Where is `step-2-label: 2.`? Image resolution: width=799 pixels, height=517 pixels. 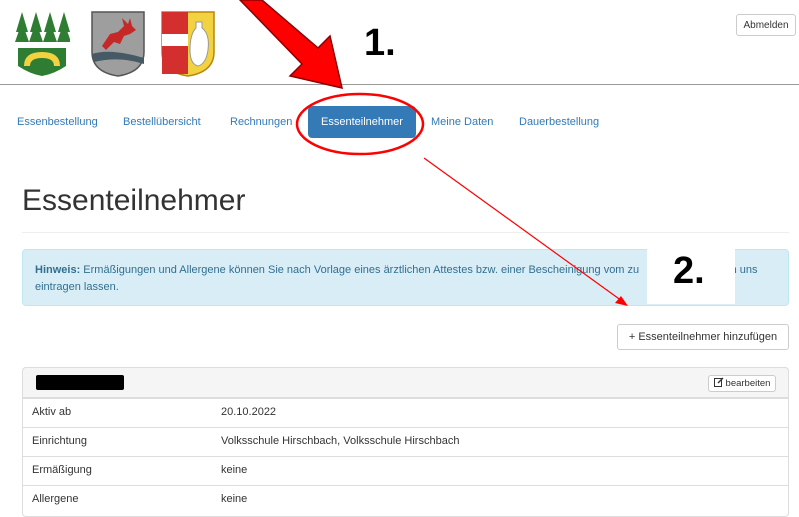
step-2-label: 2. is located at coordinates (689, 271).